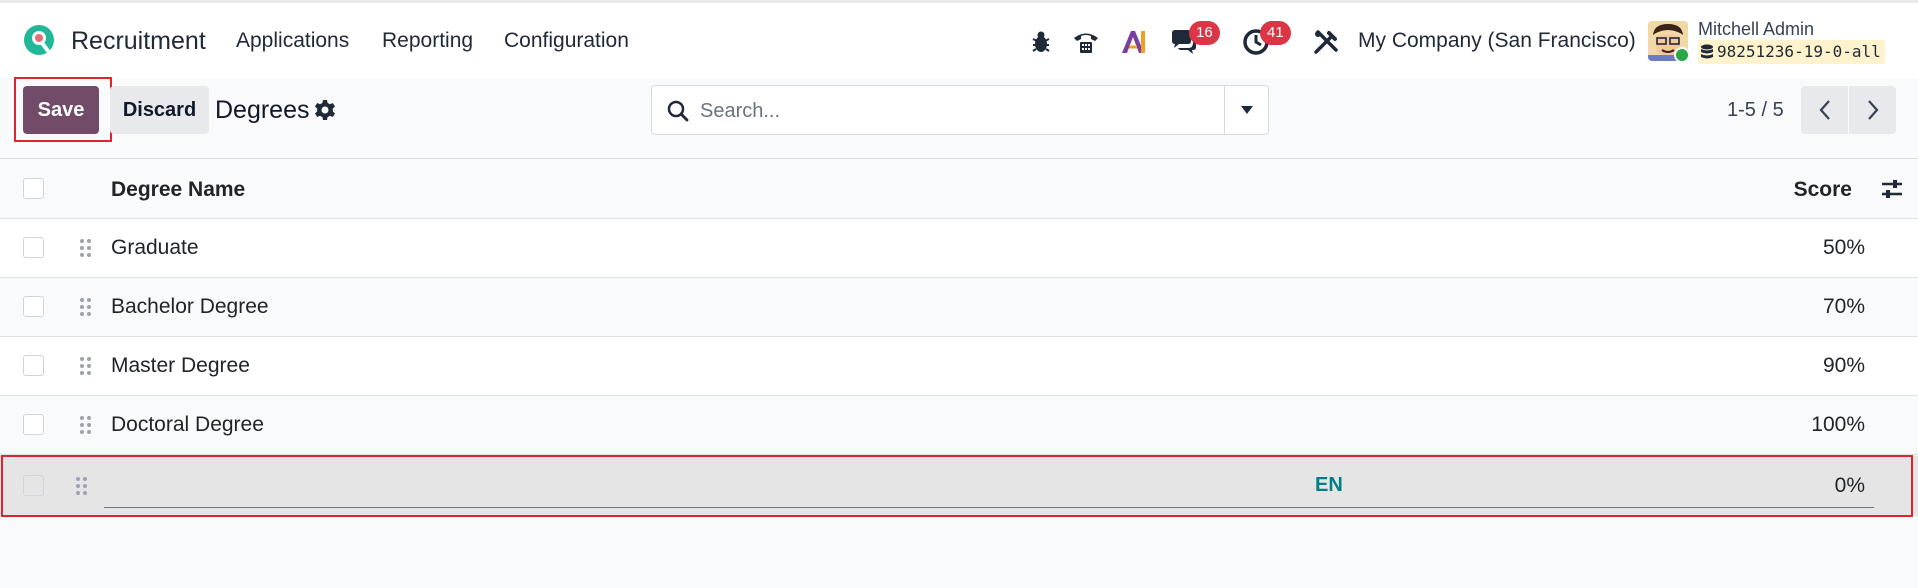  What do you see at coordinates (566, 41) in the screenshot?
I see `menu-configuration: Configuration` at bounding box center [566, 41].